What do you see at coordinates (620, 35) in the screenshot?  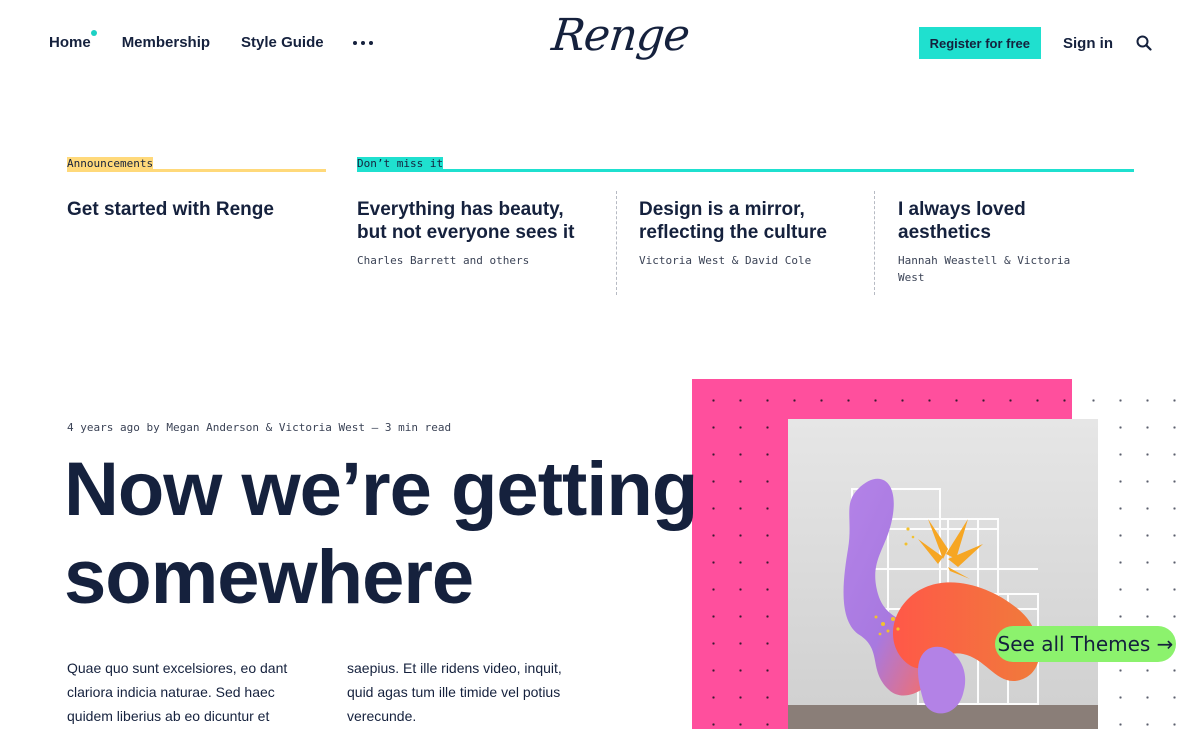 I see `site-logo: Renge` at bounding box center [620, 35].